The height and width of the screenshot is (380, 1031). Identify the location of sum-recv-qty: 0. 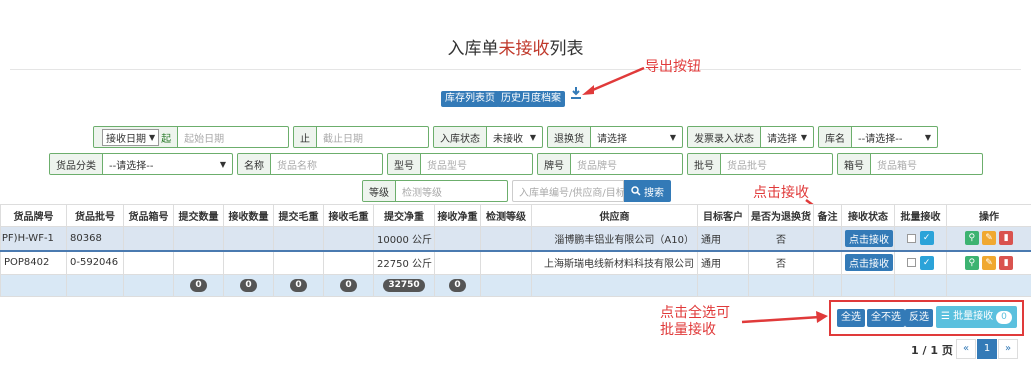
(248, 285).